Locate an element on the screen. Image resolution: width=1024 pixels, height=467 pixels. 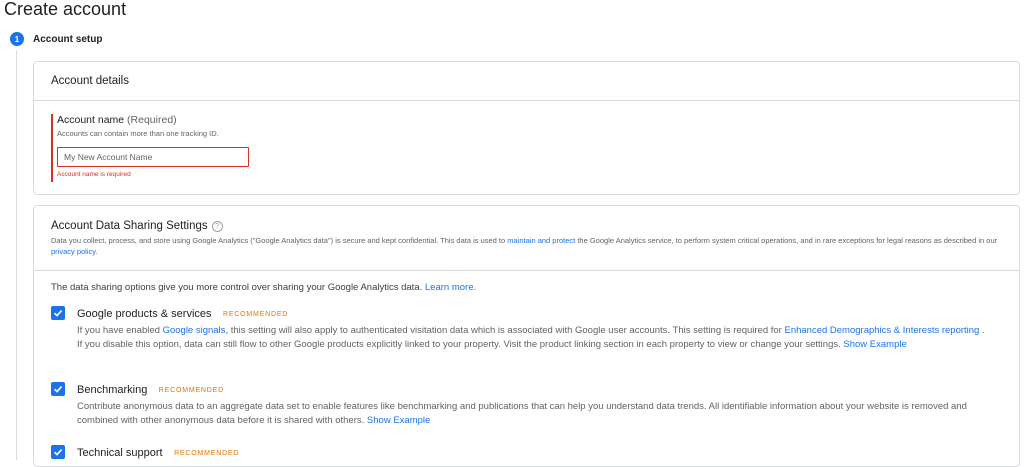
benchmarking-heading: Benchmarking RECOMMENDED is located at coordinates (534, 389).